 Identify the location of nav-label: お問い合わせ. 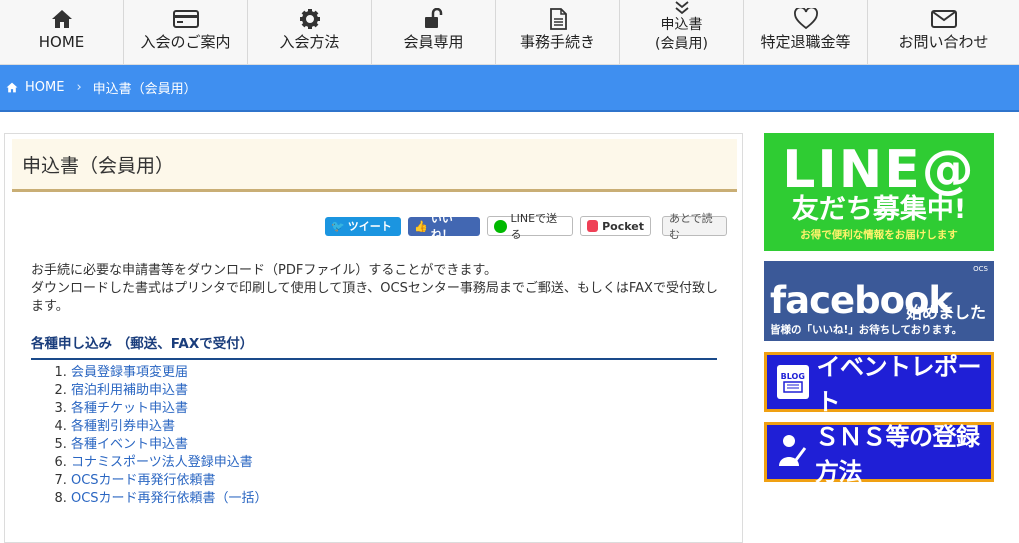
(943, 42).